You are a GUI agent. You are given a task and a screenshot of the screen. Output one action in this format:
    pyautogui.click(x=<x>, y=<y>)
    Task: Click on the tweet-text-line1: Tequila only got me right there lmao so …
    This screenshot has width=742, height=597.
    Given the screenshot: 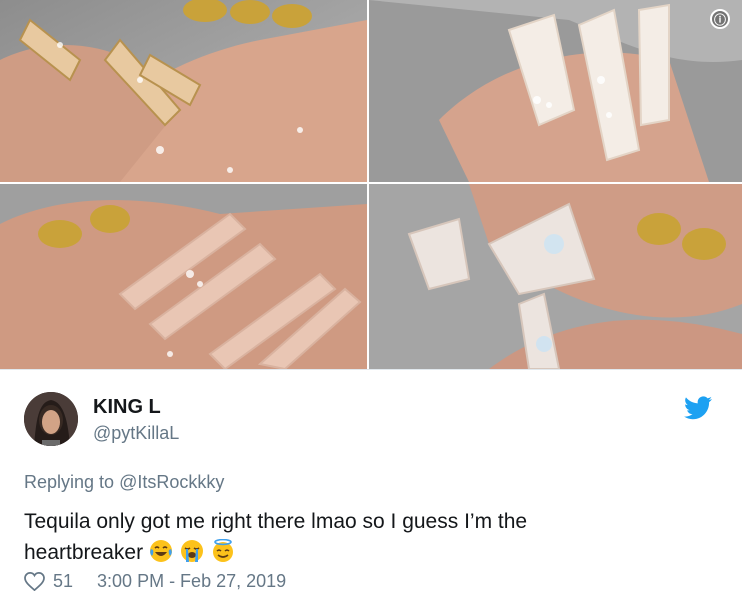 What is the action you would take?
    pyautogui.click(x=276, y=521)
    